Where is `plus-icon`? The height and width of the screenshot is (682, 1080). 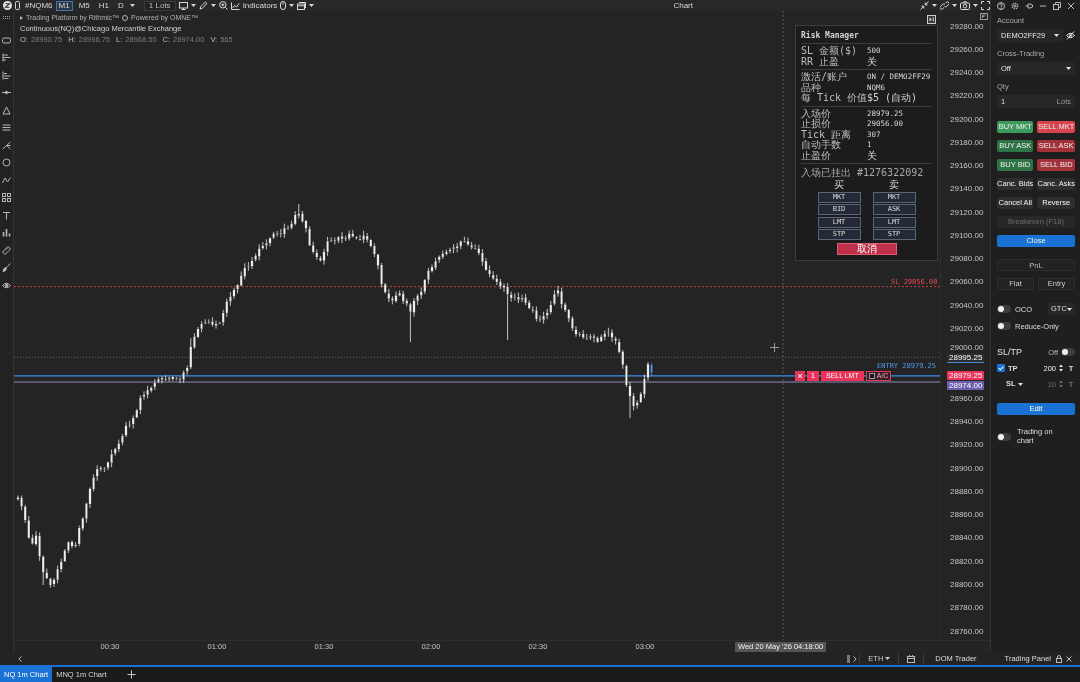
plus-icon is located at coordinates (131, 674).